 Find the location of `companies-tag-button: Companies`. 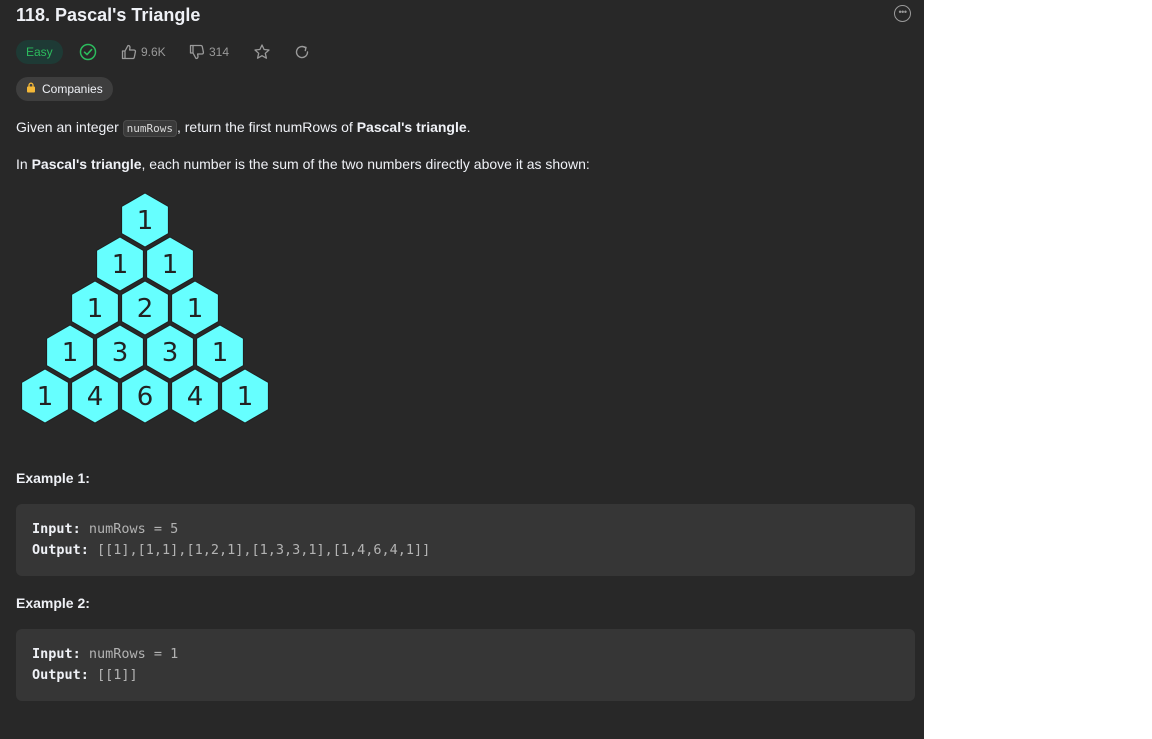

companies-tag-button: Companies is located at coordinates (64, 89).